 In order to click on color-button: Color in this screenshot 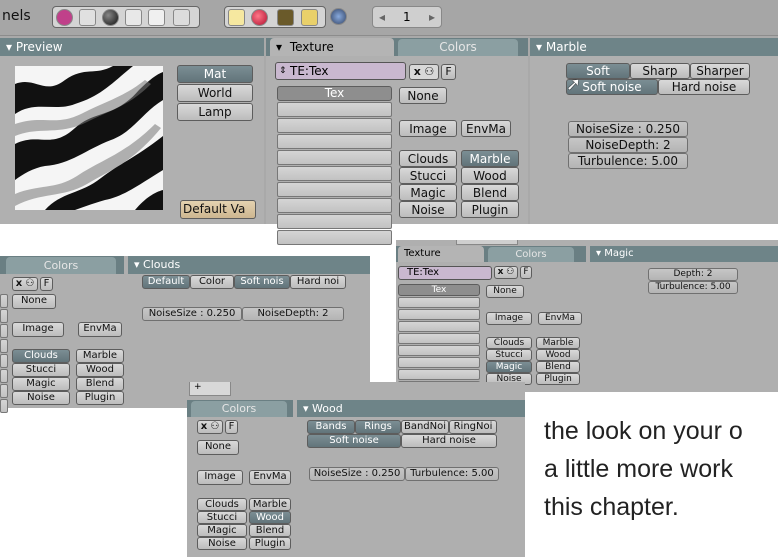, I will do `click(212, 282)`.